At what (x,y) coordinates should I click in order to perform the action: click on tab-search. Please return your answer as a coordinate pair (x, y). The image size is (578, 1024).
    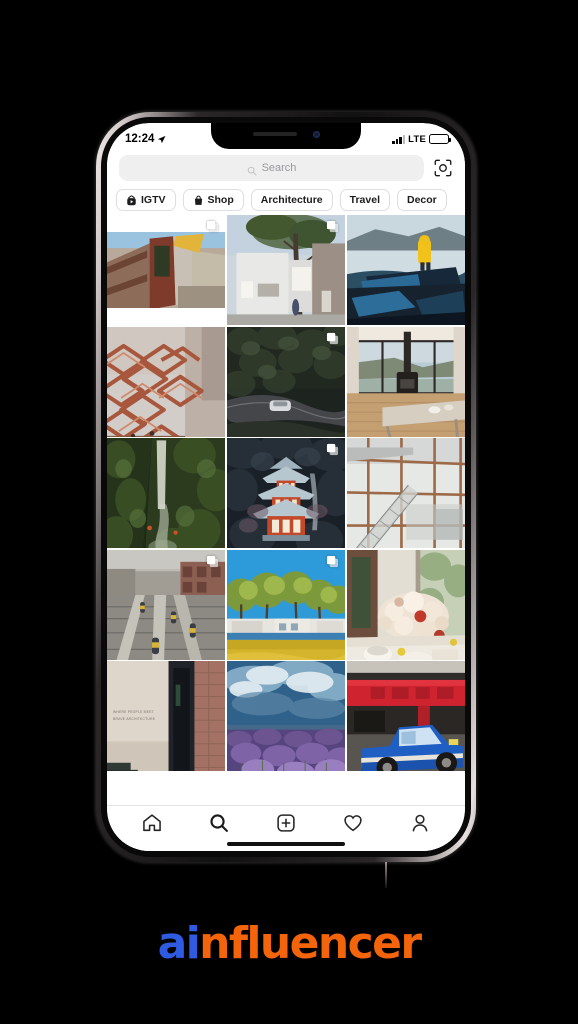
    Looking at the image, I should click on (219, 826).